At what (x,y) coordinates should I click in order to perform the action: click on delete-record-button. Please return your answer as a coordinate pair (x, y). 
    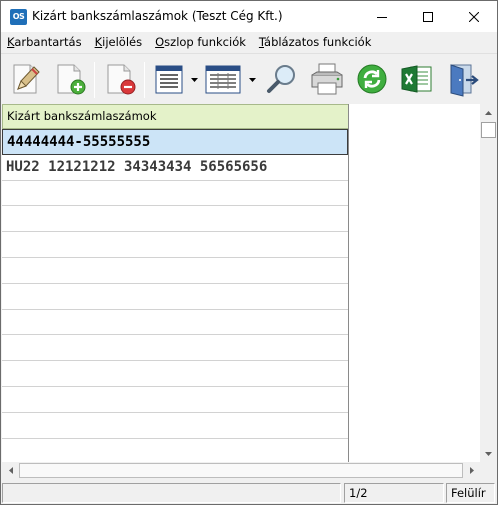
    Looking at the image, I should click on (120, 79).